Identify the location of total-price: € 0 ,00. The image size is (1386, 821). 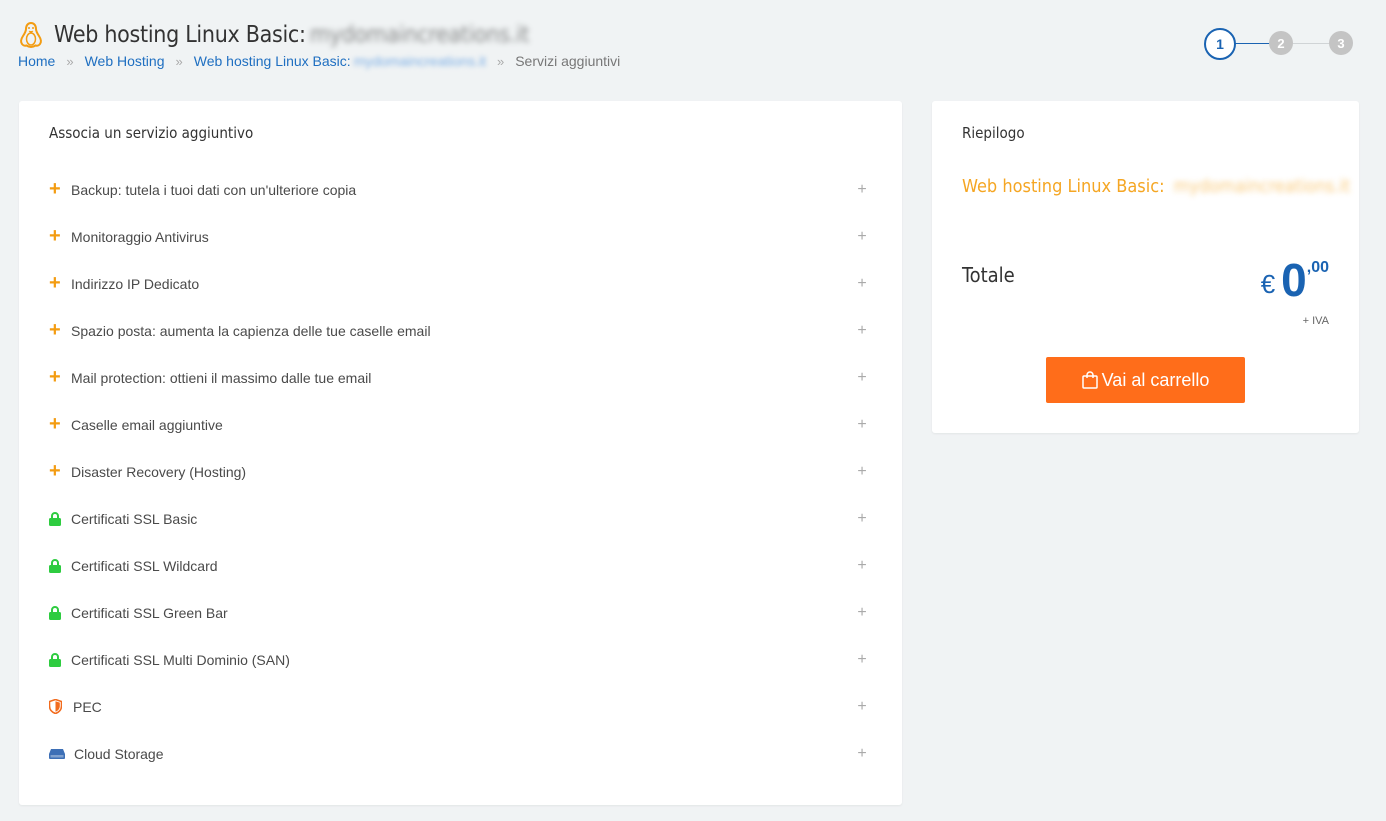
(1295, 280).